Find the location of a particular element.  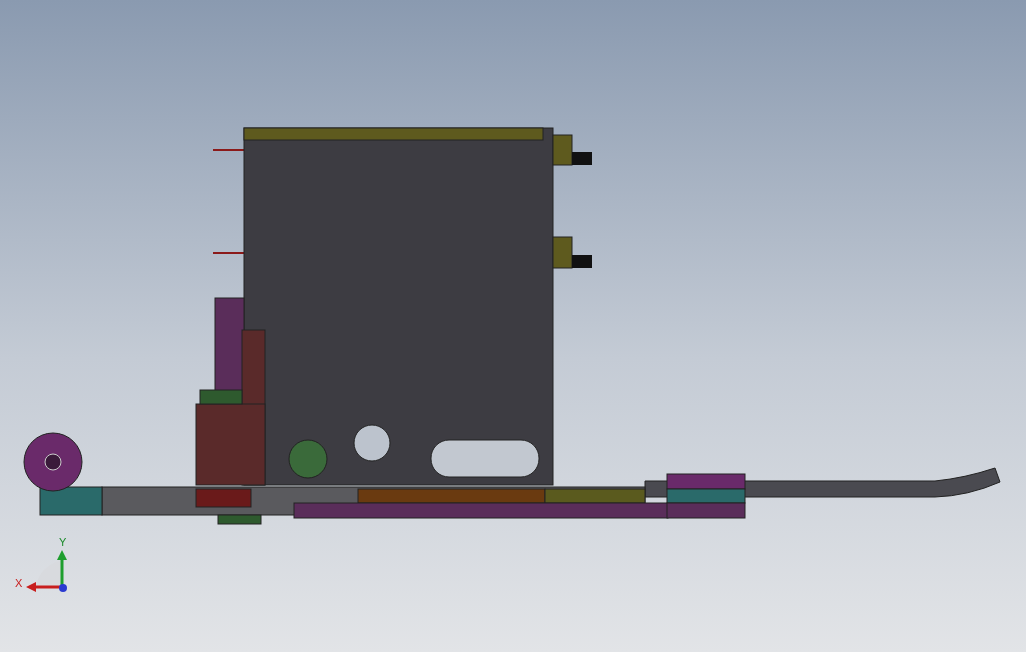

x-axis-label: X is located at coordinates (19, 583).